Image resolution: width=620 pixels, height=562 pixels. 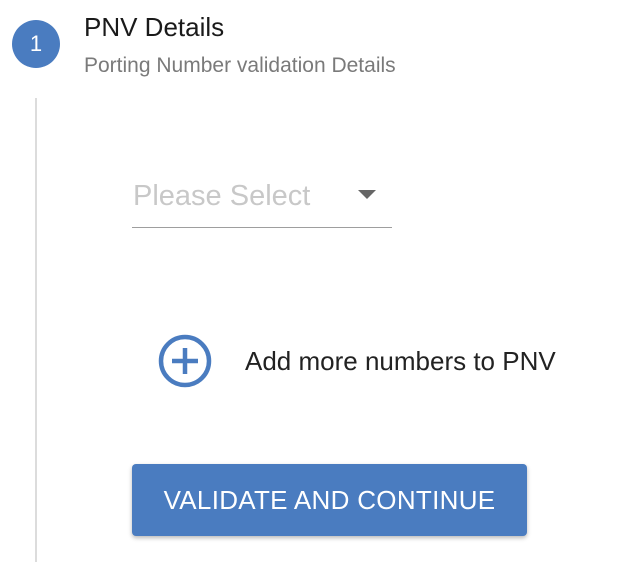 I want to click on step-subtitle: Porting Number validation Details, so click(x=240, y=65).